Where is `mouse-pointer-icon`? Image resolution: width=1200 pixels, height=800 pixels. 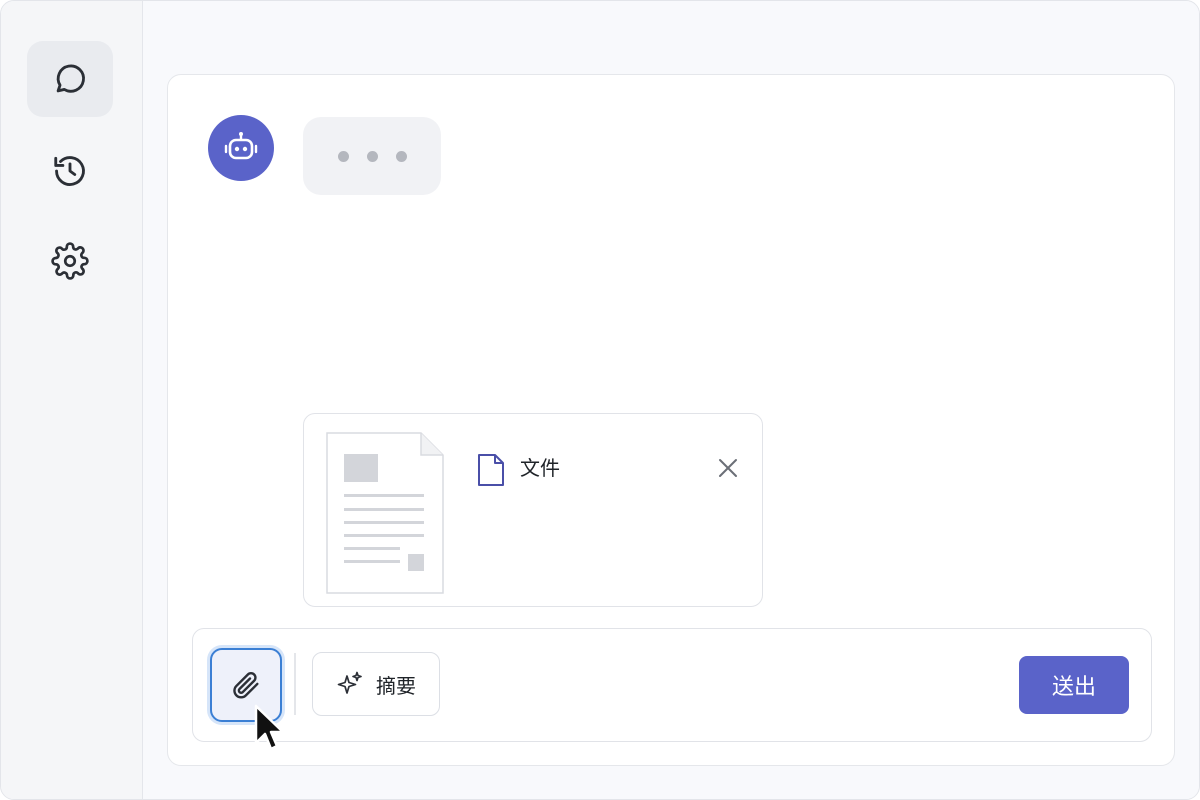
mouse-pointer-icon is located at coordinates (269, 727).